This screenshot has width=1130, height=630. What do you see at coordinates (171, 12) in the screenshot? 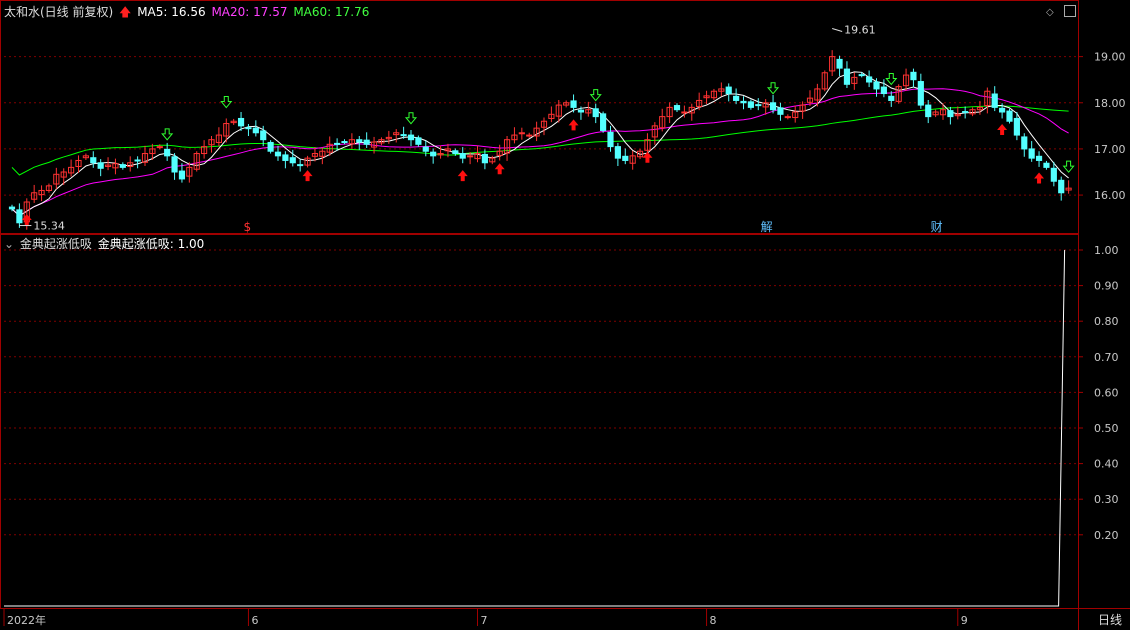
I see `ma5-label: MA5: 16.56` at bounding box center [171, 12].